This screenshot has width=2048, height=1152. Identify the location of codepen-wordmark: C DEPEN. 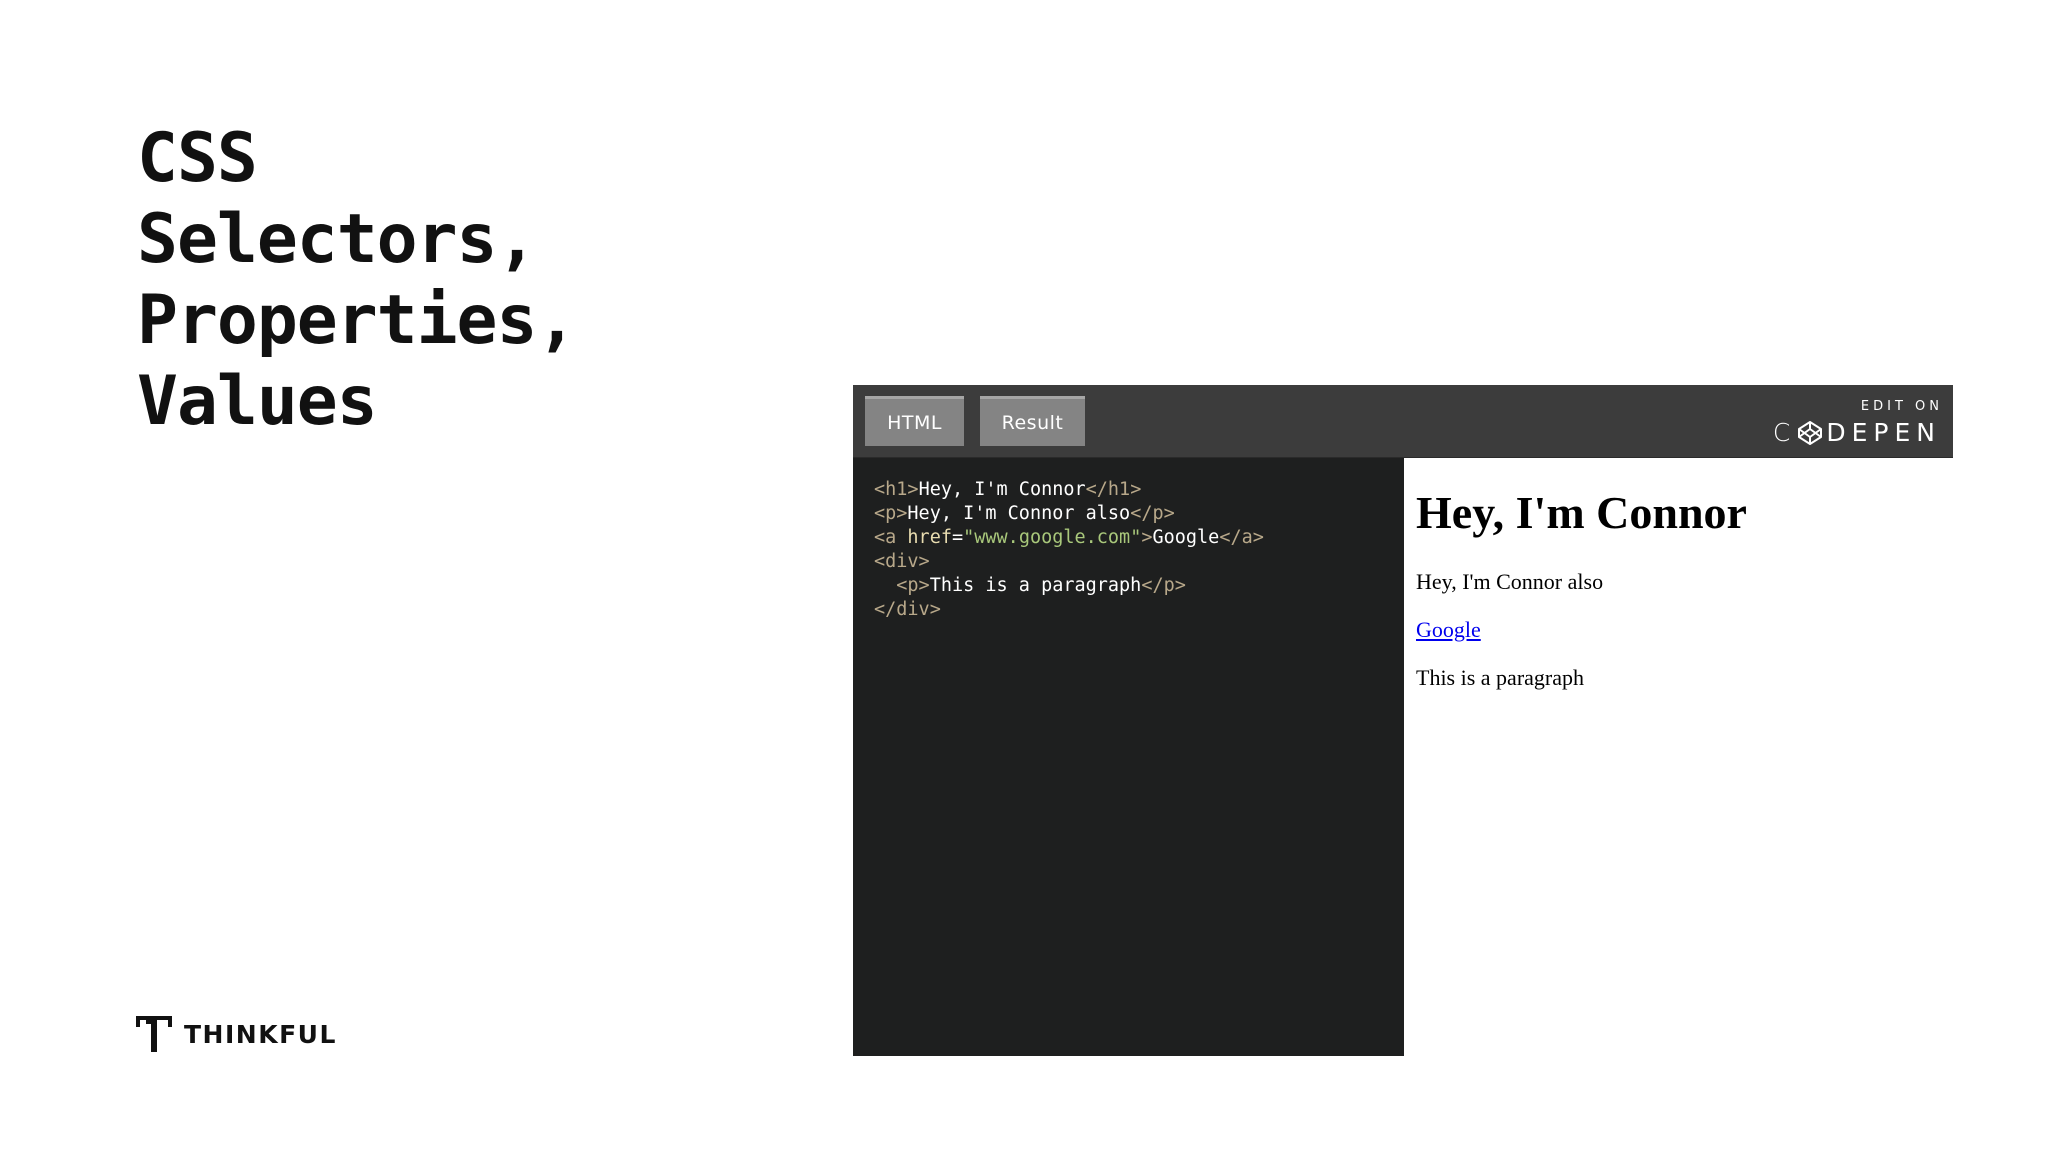
(1857, 432).